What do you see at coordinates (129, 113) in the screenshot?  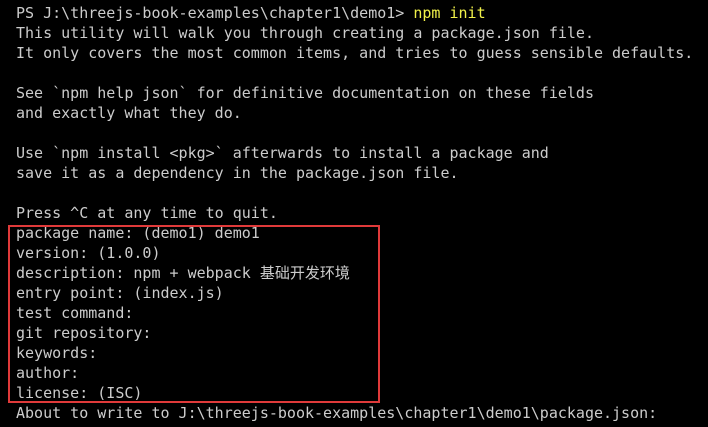 I see `intro-line-4: and exactly what they do.` at bounding box center [129, 113].